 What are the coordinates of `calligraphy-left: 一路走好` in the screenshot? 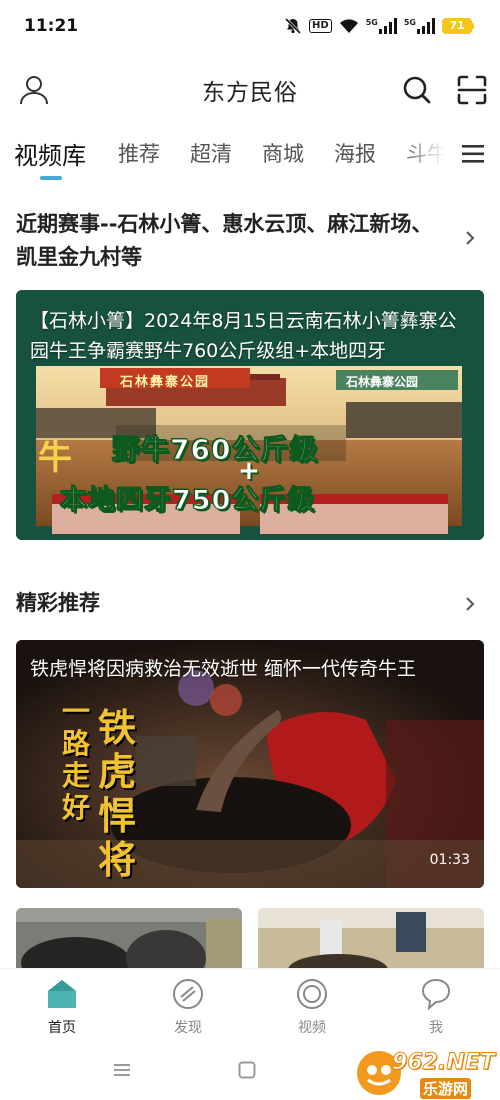 It's located at (76, 759).